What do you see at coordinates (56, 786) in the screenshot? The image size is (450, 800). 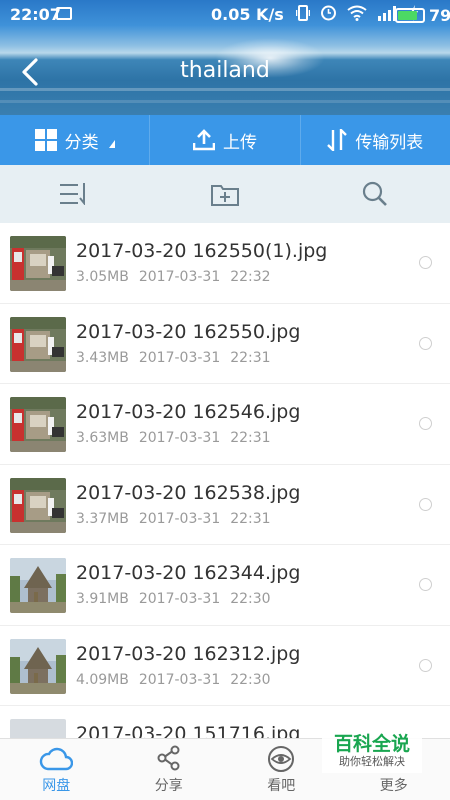 I see `nav-label: 网盘` at bounding box center [56, 786].